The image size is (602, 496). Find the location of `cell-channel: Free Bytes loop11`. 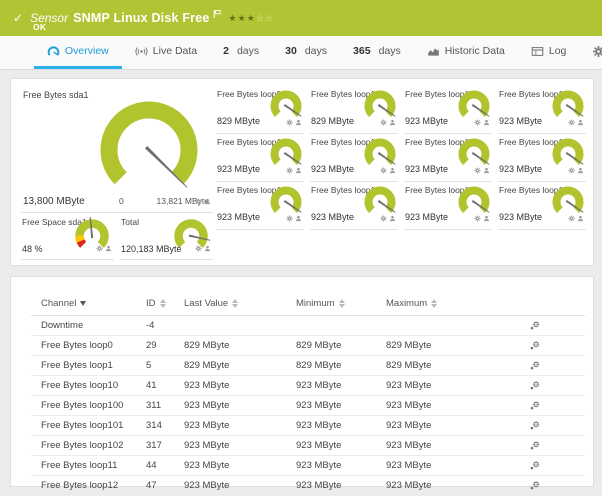

cell-channel: Free Bytes loop11 is located at coordinates (93, 465).